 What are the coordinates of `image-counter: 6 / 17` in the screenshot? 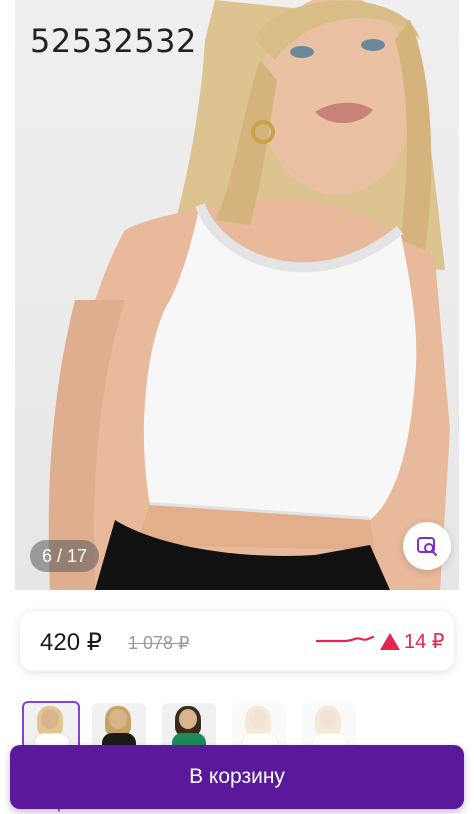 It's located at (65, 556).